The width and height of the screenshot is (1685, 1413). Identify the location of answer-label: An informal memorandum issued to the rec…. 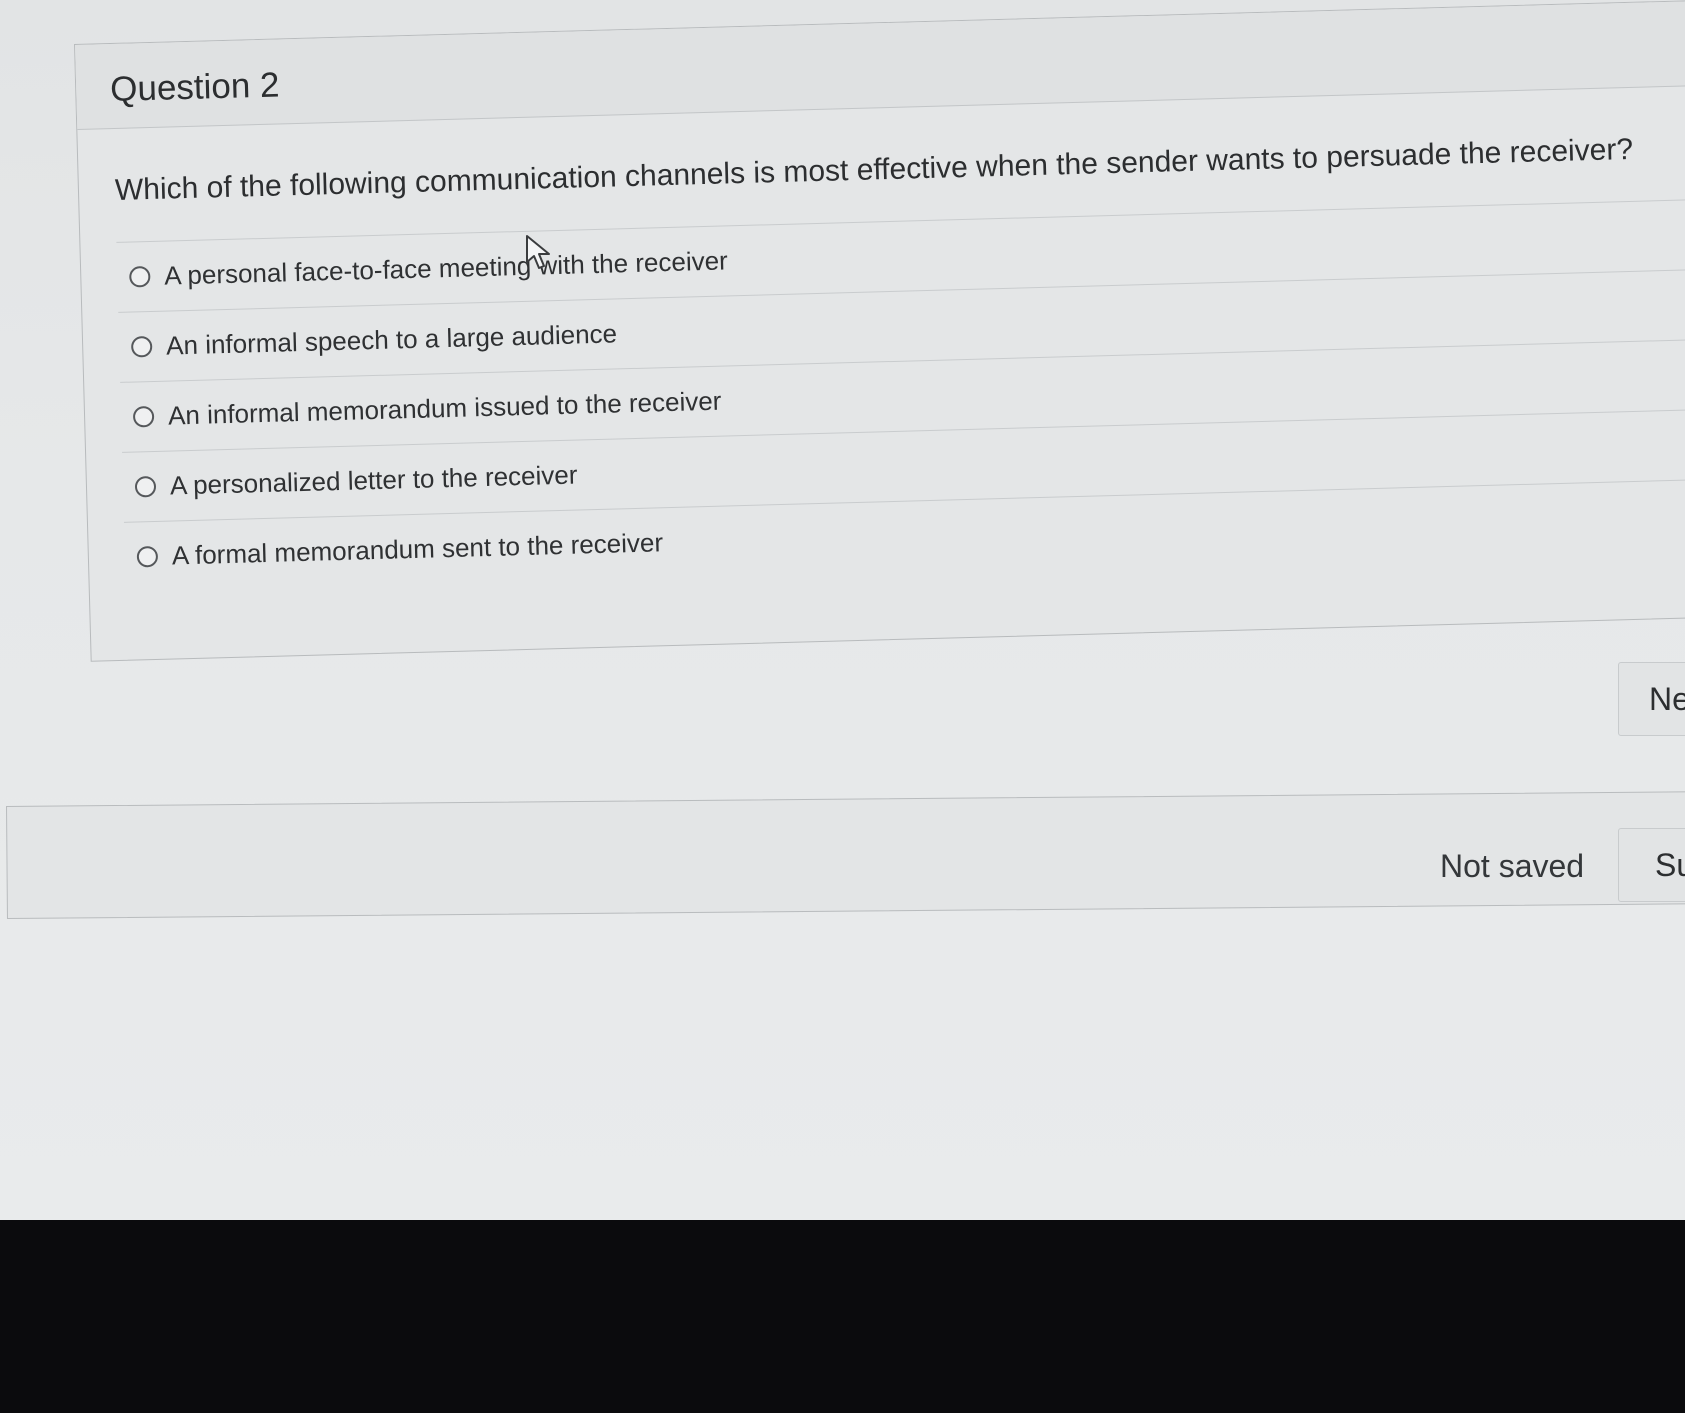
(444, 408).